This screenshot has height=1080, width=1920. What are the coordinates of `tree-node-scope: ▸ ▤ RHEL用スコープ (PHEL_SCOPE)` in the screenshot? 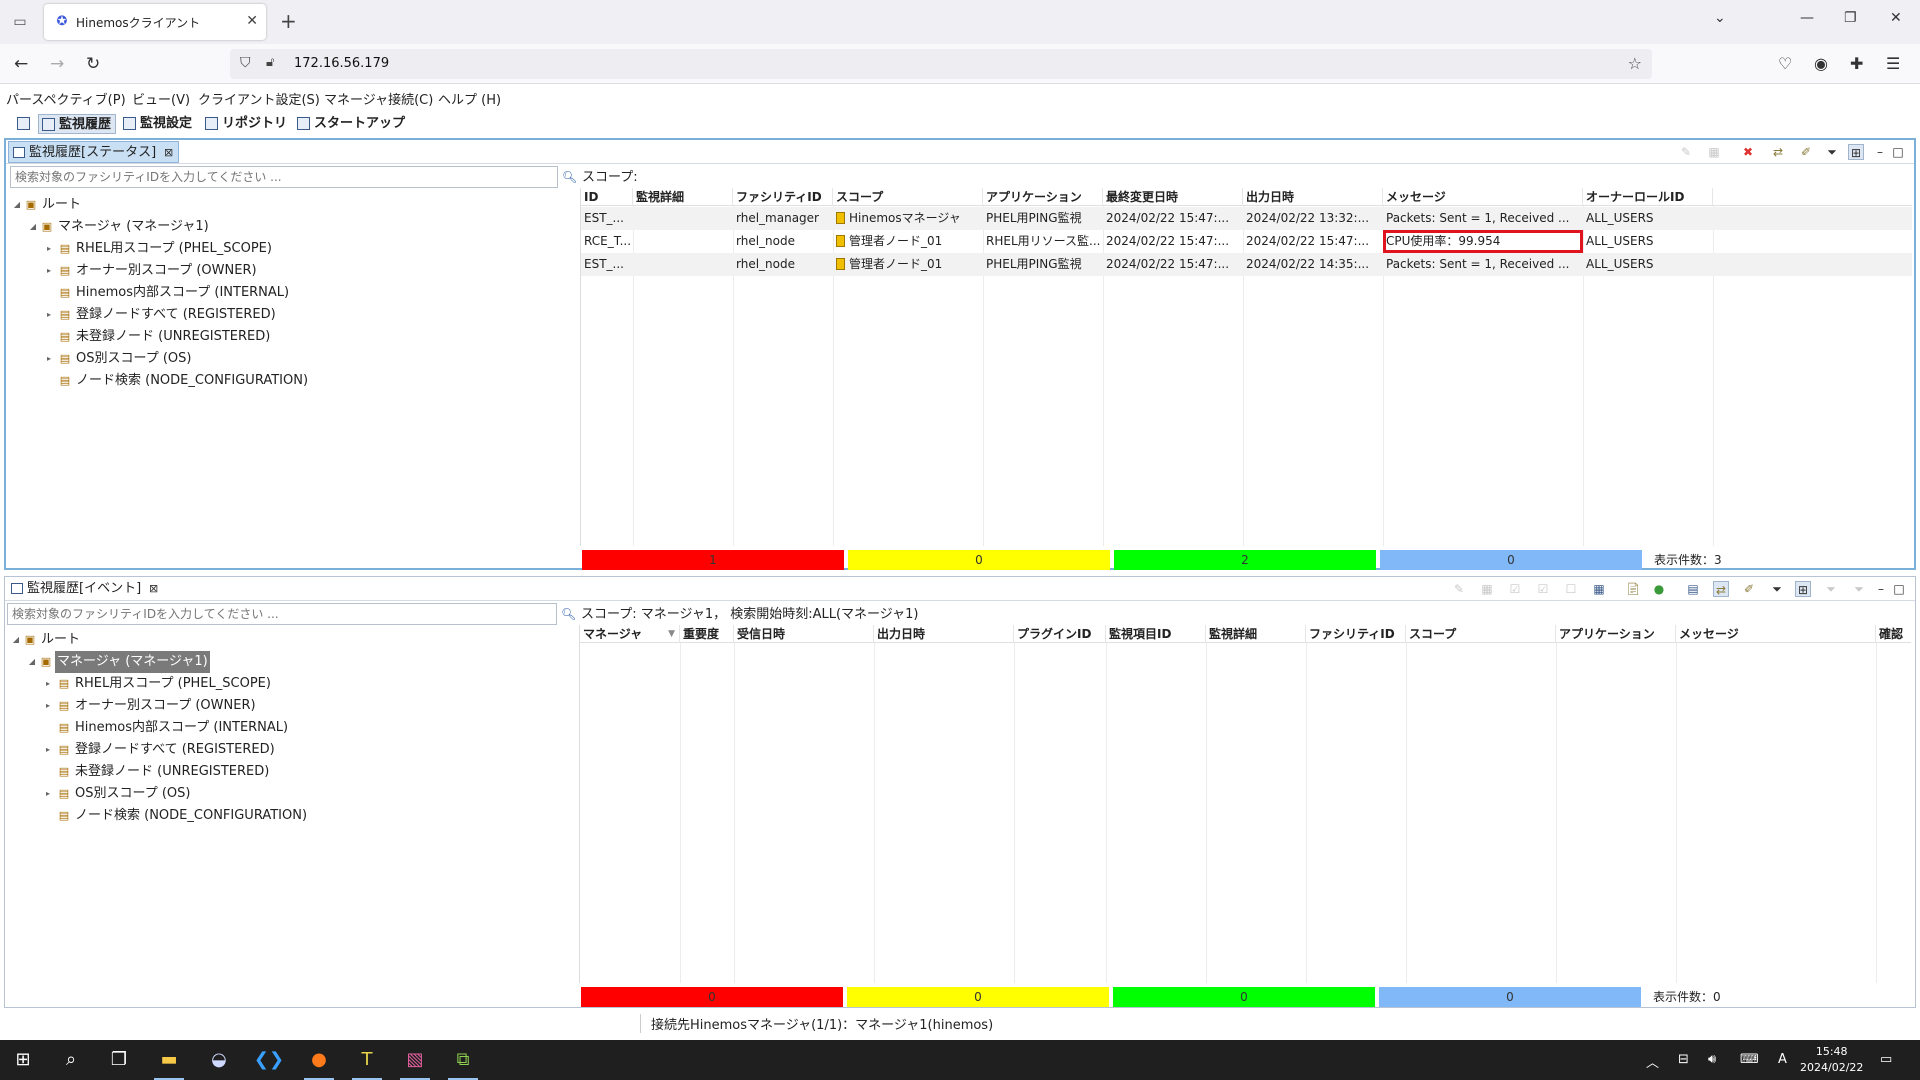 It's located at (288, 249).